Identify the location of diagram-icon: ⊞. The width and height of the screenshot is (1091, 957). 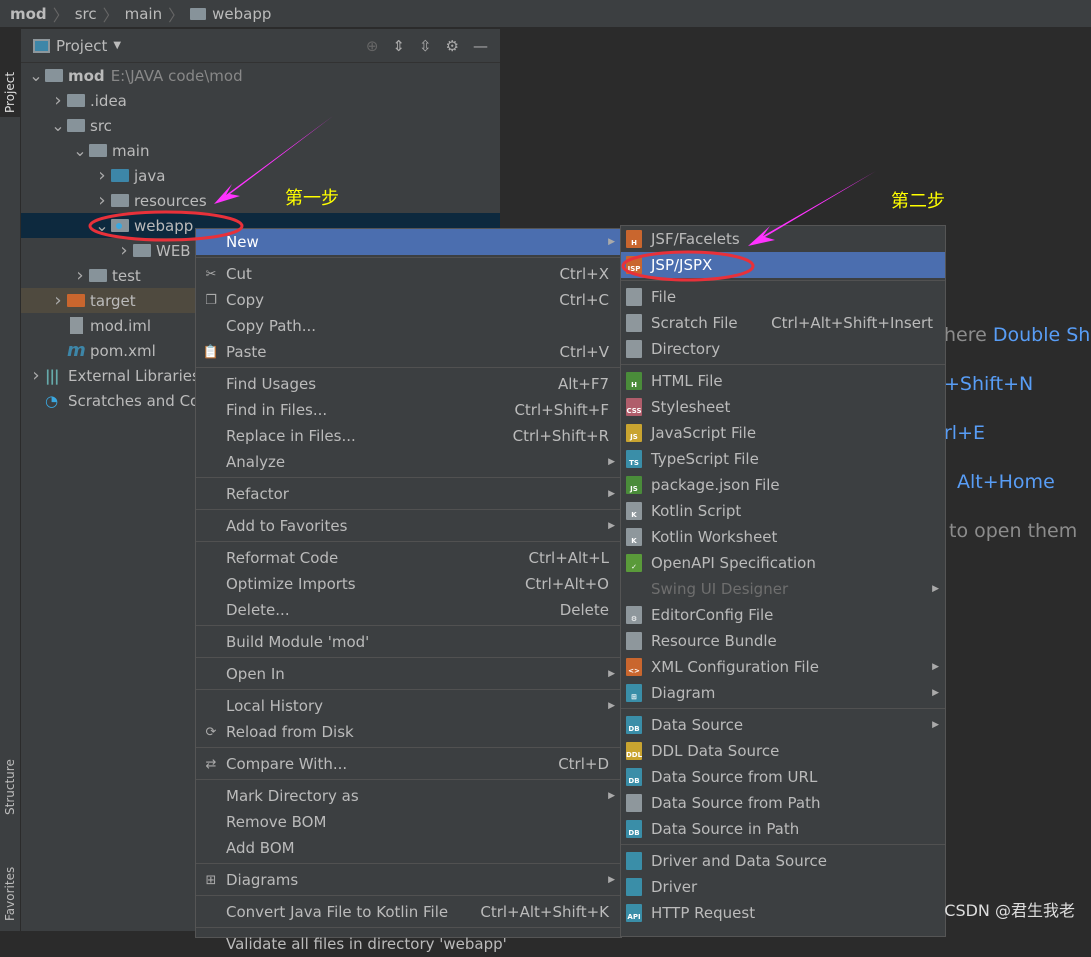
(634, 693).